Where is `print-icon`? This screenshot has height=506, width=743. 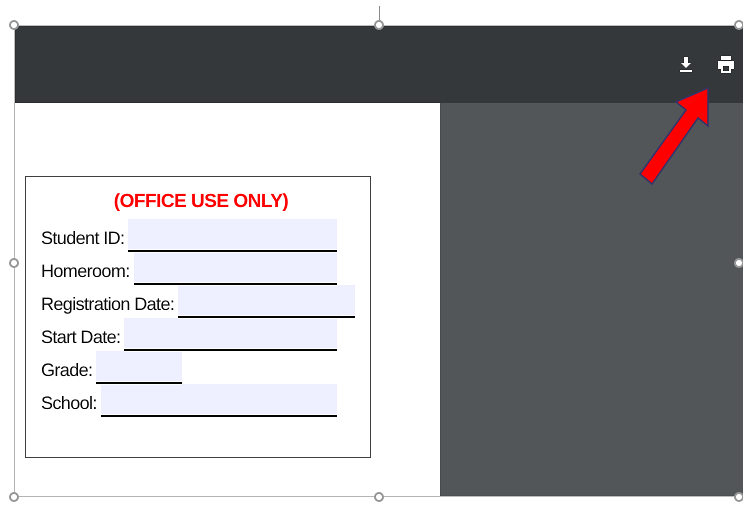 print-icon is located at coordinates (726, 64).